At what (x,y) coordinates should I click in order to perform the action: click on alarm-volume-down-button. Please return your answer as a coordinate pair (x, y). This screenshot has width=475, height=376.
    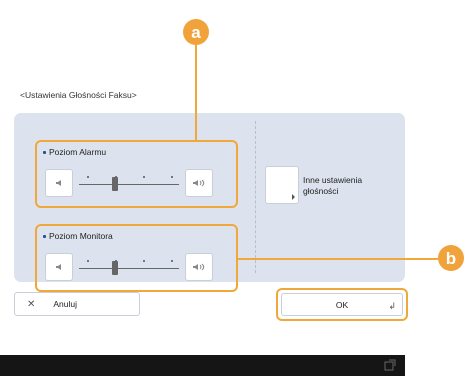
    Looking at the image, I should click on (59, 183).